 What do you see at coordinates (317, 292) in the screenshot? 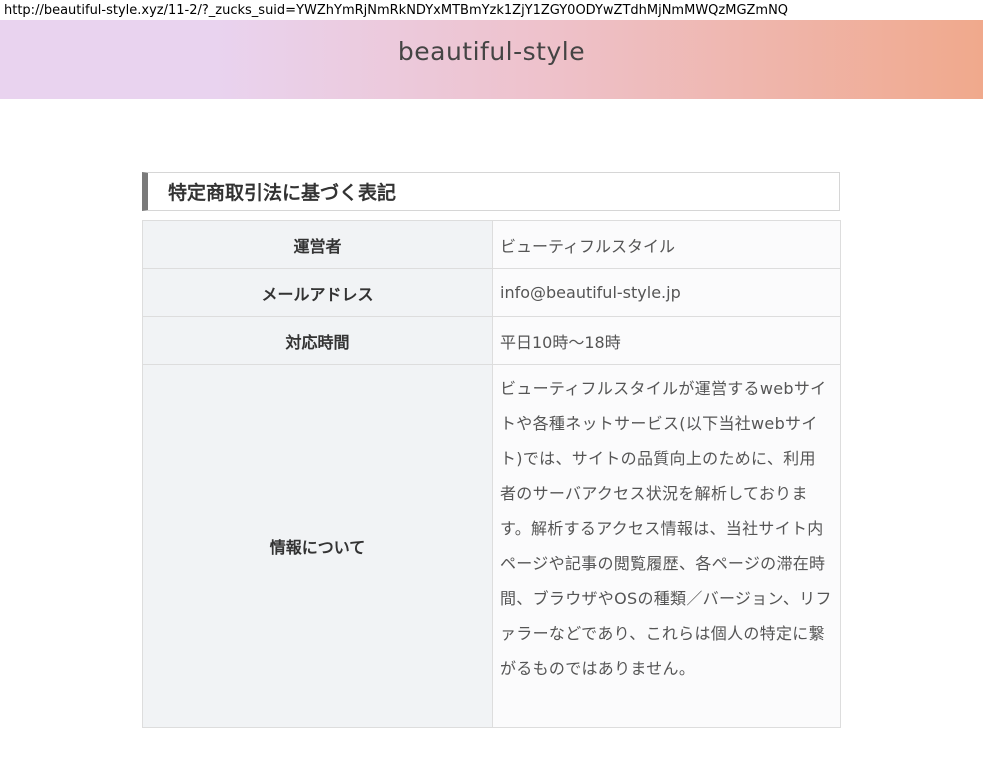
I see `row-label-email: メールアドレス` at bounding box center [317, 292].